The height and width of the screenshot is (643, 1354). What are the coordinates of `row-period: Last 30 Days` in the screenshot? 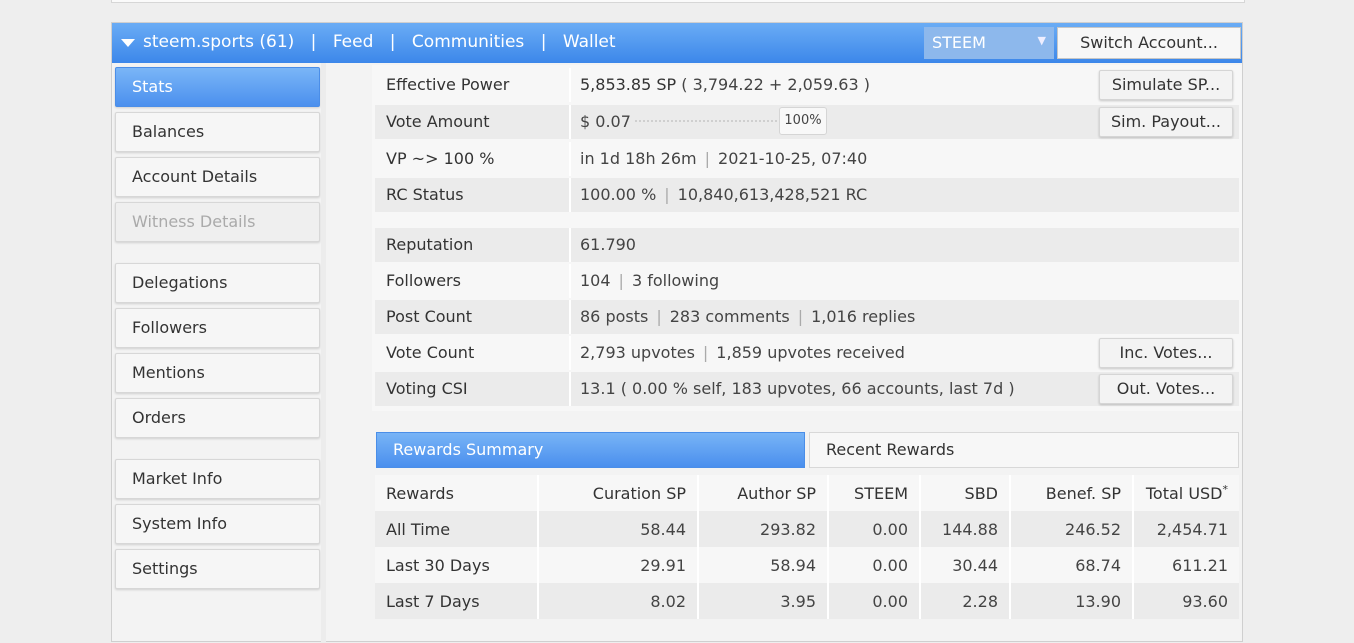 It's located at (457, 565).